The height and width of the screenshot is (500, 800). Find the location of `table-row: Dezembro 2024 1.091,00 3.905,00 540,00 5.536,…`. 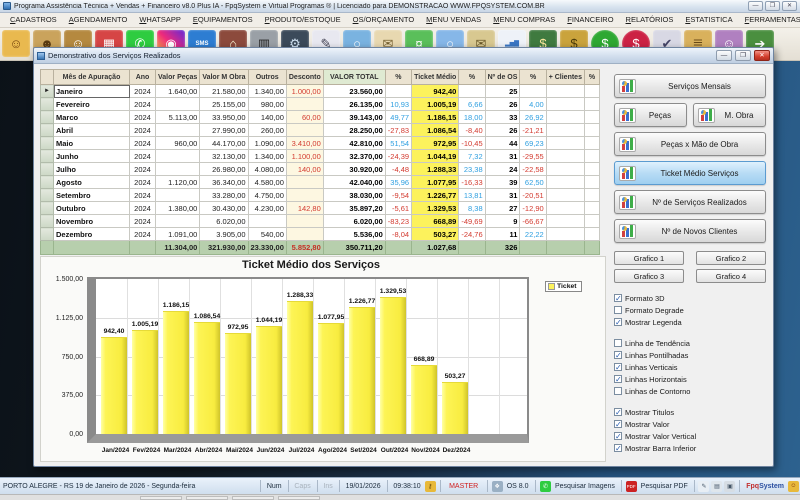

table-row: Dezembro 2024 1.091,00 3.905,00 540,00 5.536,… is located at coordinates (320, 234).